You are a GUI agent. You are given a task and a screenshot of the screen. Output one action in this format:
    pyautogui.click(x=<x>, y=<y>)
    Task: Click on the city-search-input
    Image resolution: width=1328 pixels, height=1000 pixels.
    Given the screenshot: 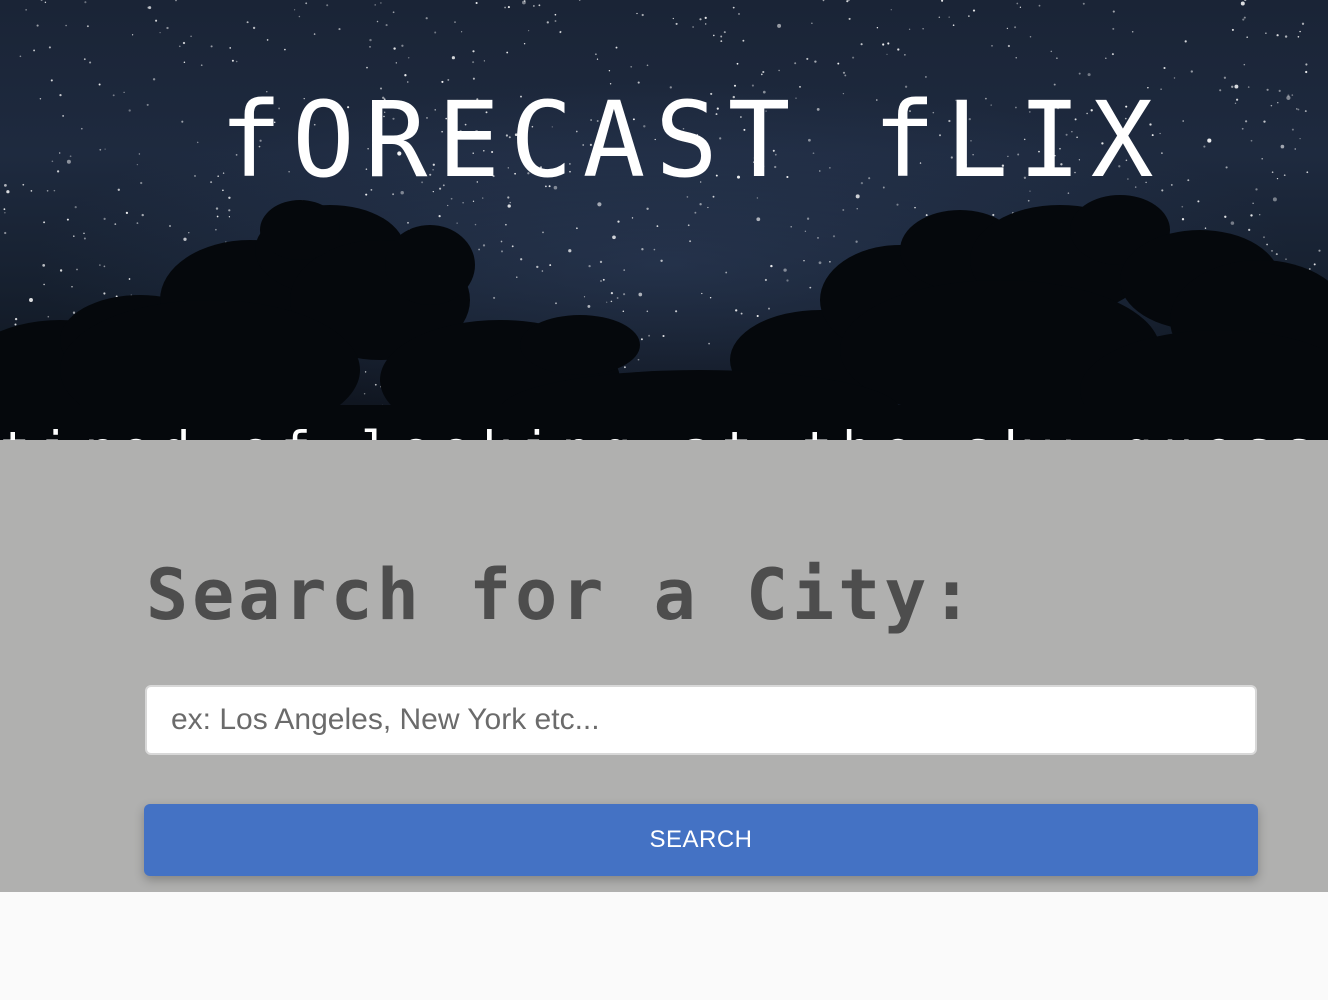 What is the action you would take?
    pyautogui.click(x=701, y=720)
    